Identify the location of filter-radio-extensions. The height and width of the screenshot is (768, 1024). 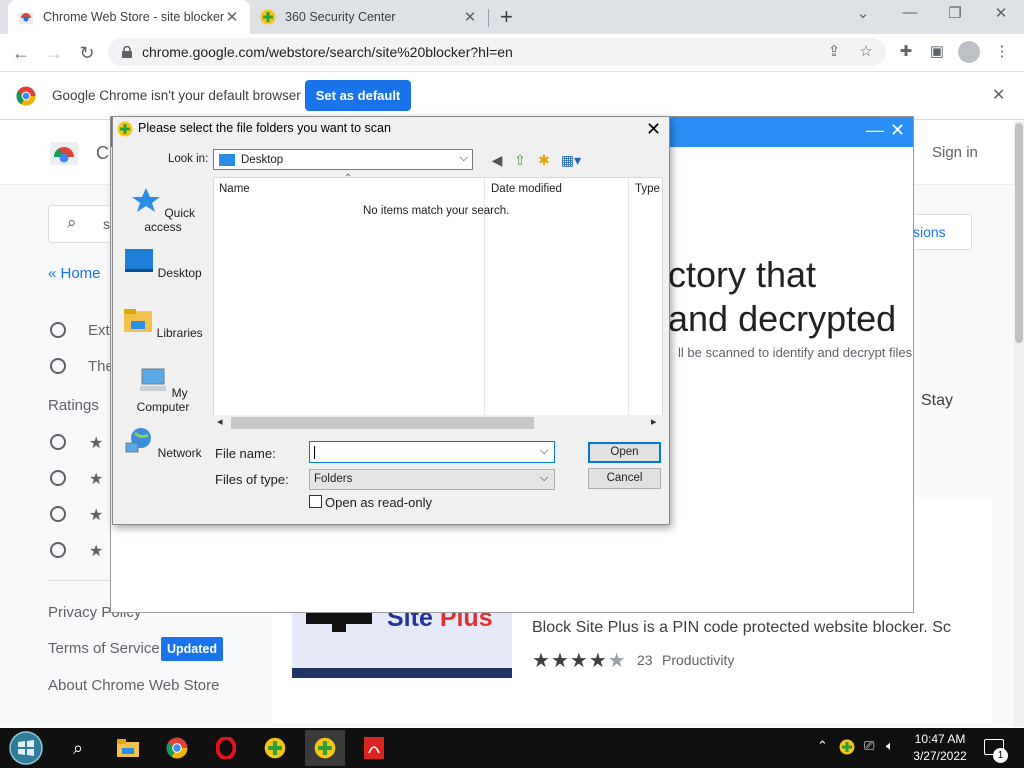
(58, 330).